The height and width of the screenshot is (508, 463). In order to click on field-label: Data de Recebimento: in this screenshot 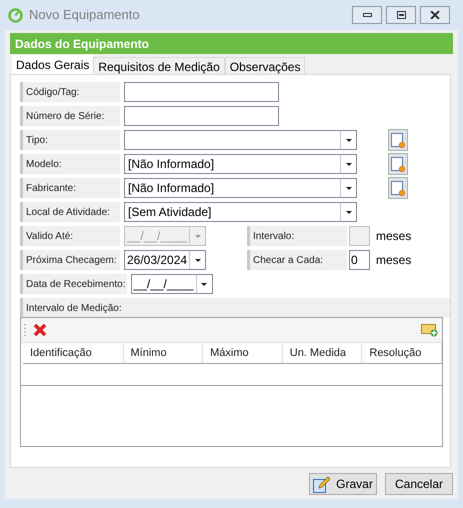, I will do `click(73, 284)`.